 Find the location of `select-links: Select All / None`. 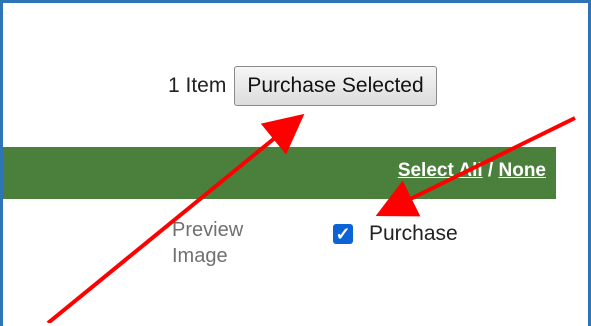

select-links: Select All / None is located at coordinates (472, 171).